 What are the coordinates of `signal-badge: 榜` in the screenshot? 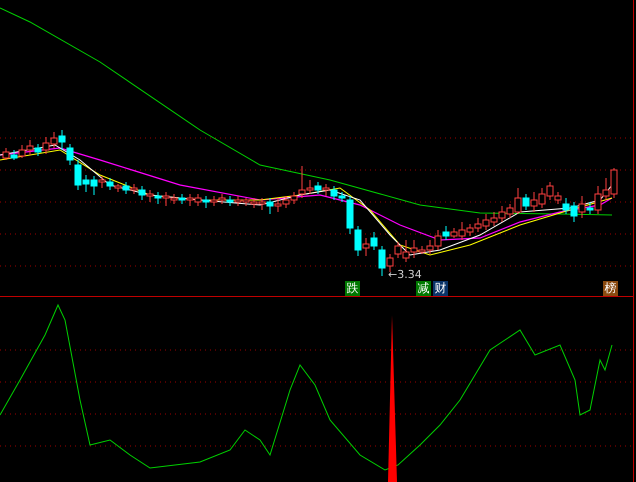 It's located at (610, 288).